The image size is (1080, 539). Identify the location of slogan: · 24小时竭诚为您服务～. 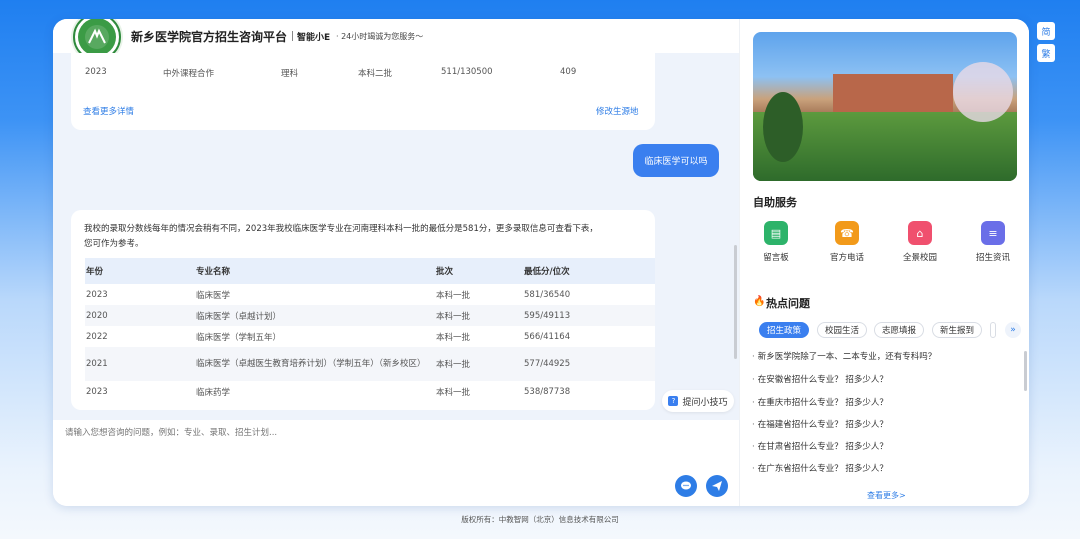
(380, 36).